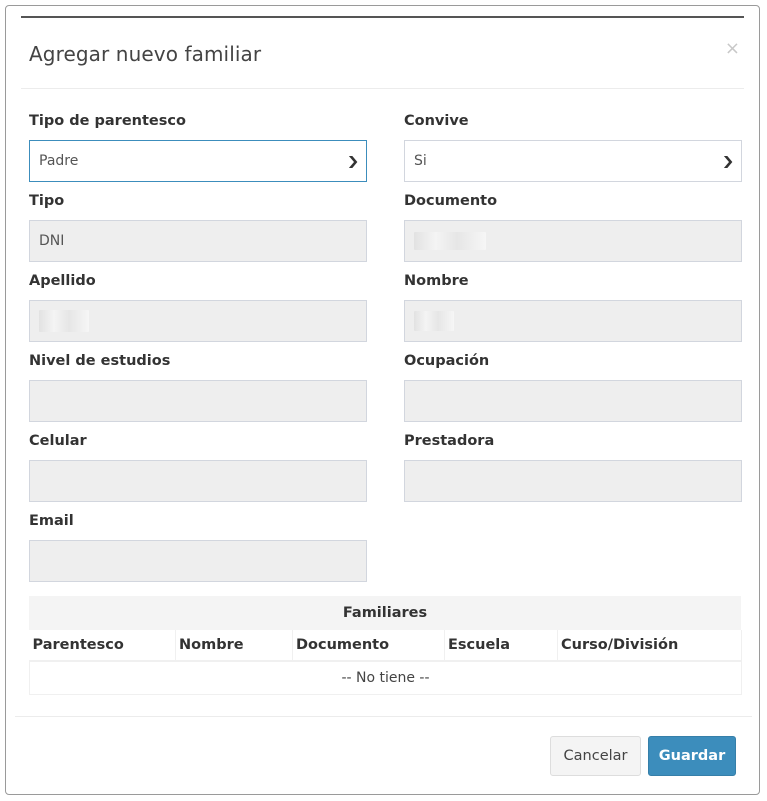 Image resolution: width=767 pixels, height=801 pixels. Describe the element at coordinates (234, 646) in the screenshot. I see `column-header-nombre: Nombre` at that location.